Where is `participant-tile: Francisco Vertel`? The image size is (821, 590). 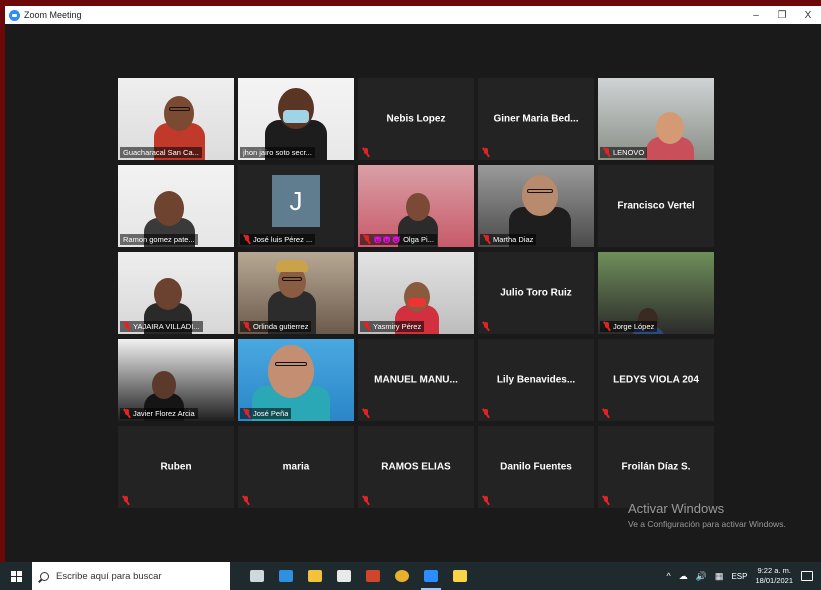 participant-tile: Francisco Vertel is located at coordinates (656, 206).